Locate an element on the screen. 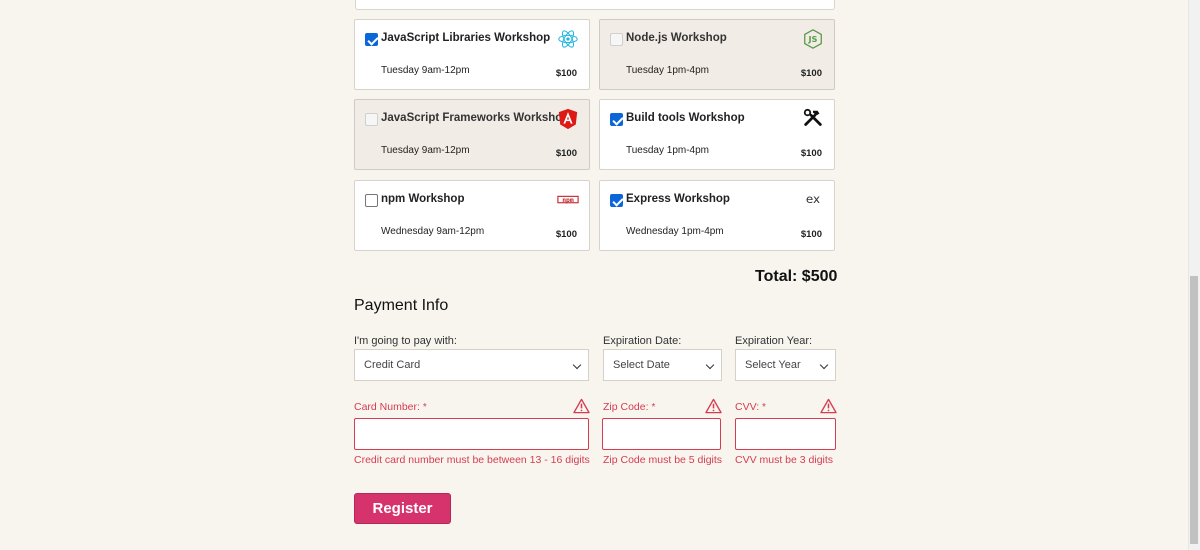 Image resolution: width=1200 pixels, height=550 pixels. pay-with-label: I'm going to pay with: is located at coordinates (405, 341).